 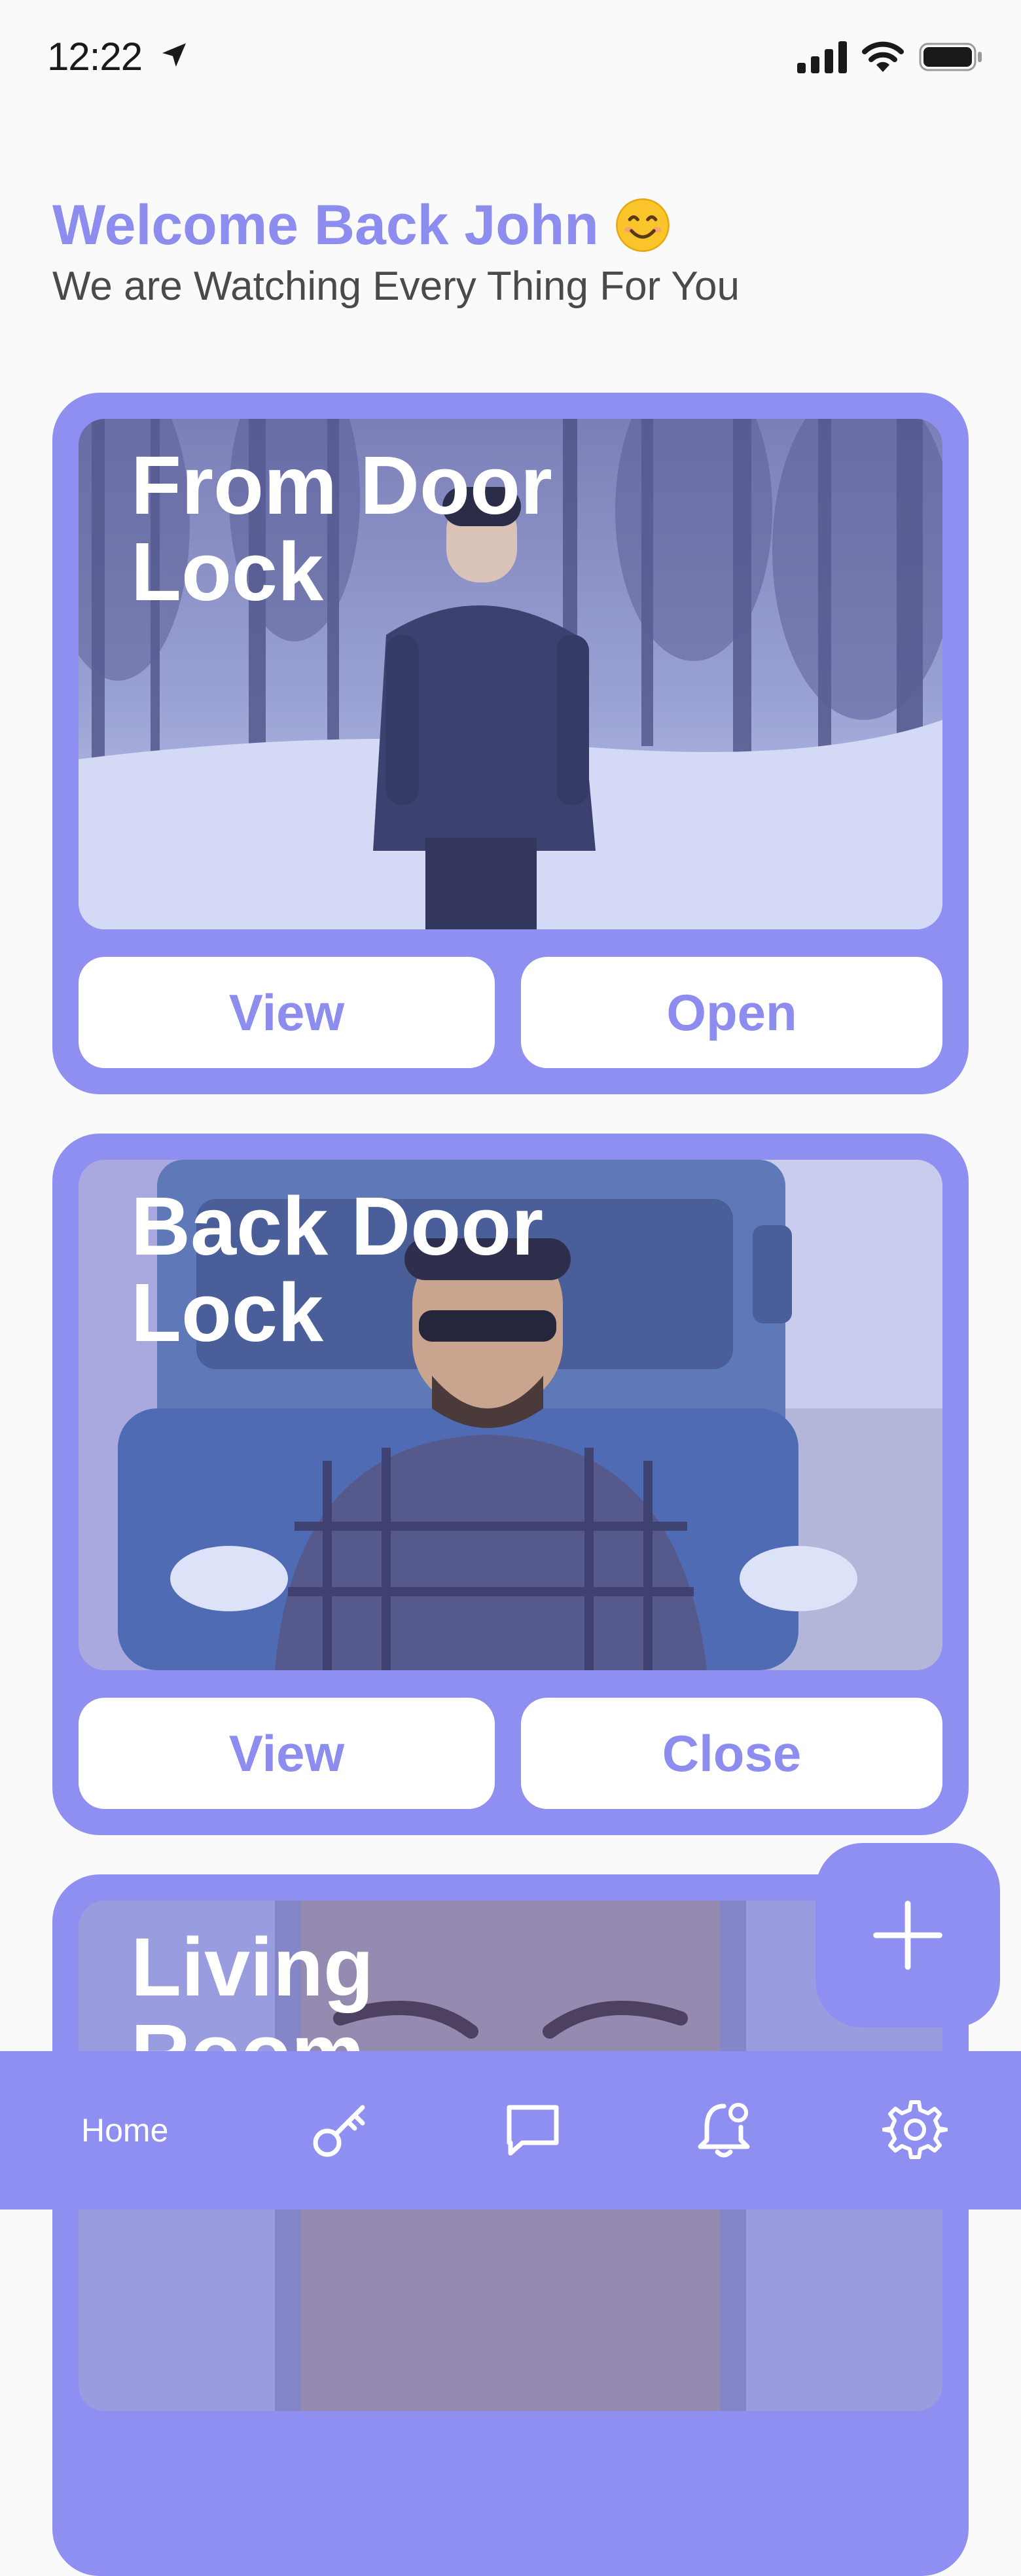 I want to click on settings-gear-icon, so click(x=915, y=2129).